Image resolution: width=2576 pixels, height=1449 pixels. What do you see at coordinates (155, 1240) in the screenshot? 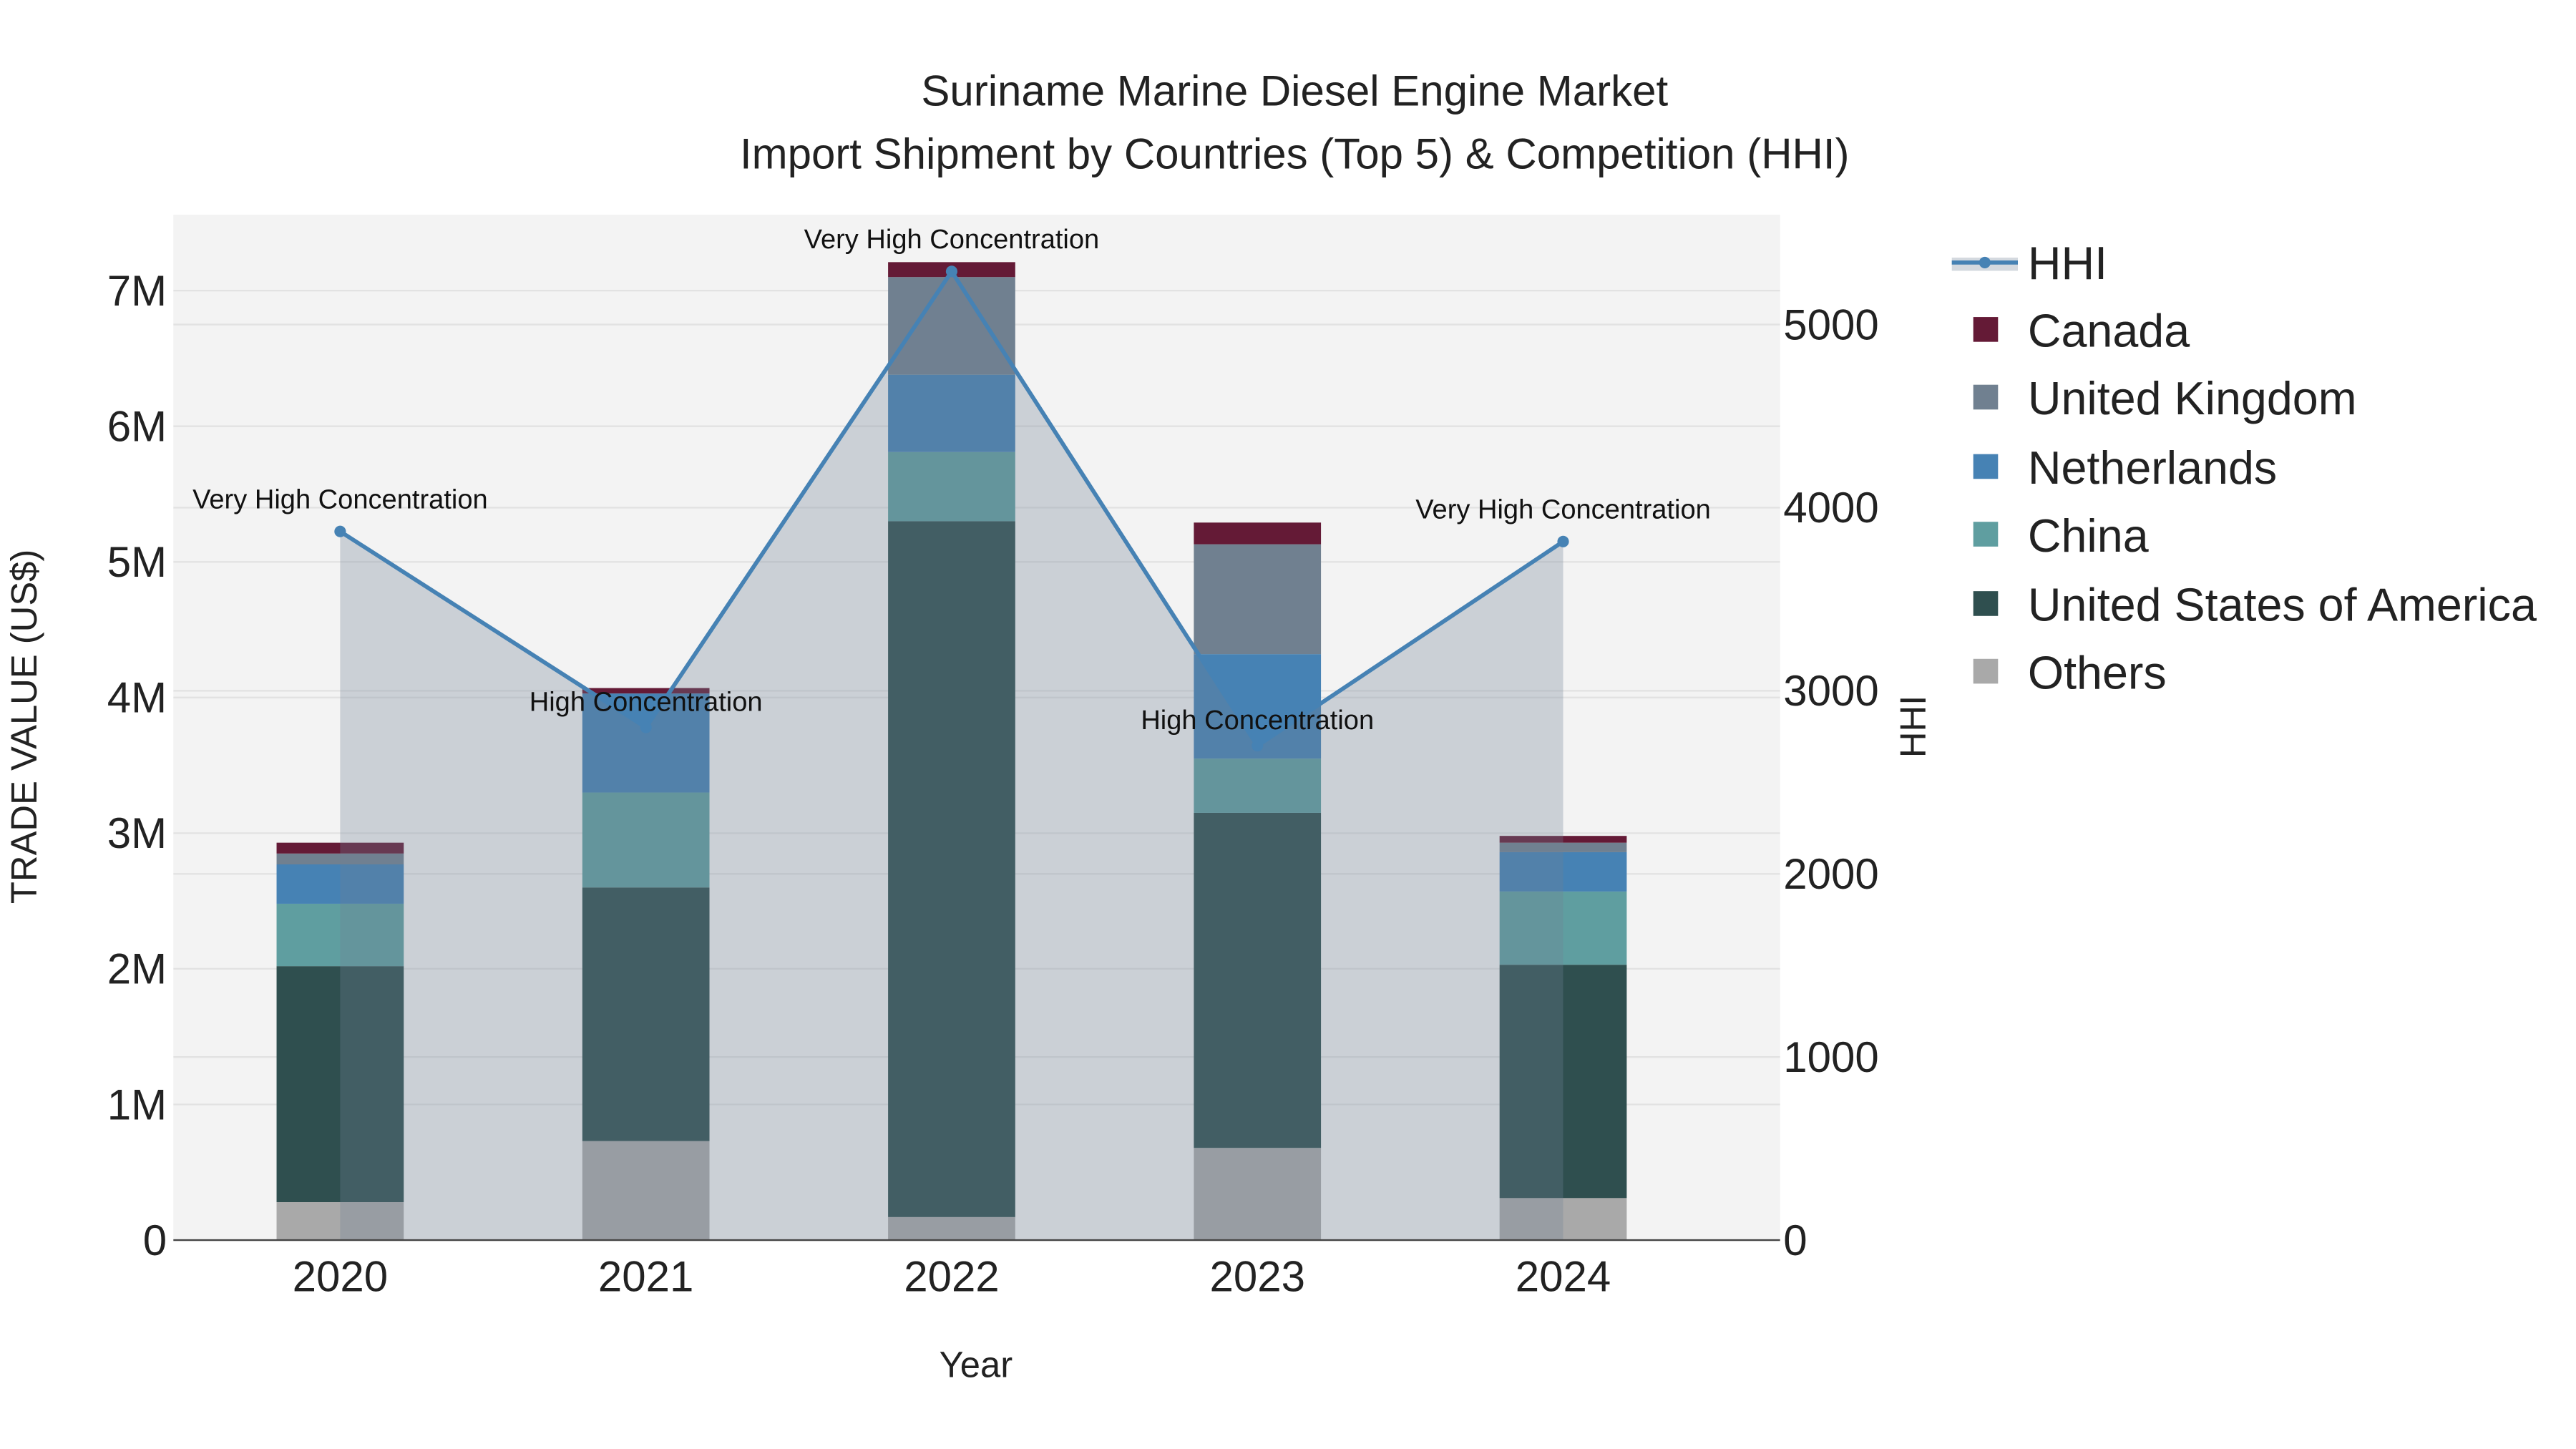
I see `y-tick-label: 0` at bounding box center [155, 1240].